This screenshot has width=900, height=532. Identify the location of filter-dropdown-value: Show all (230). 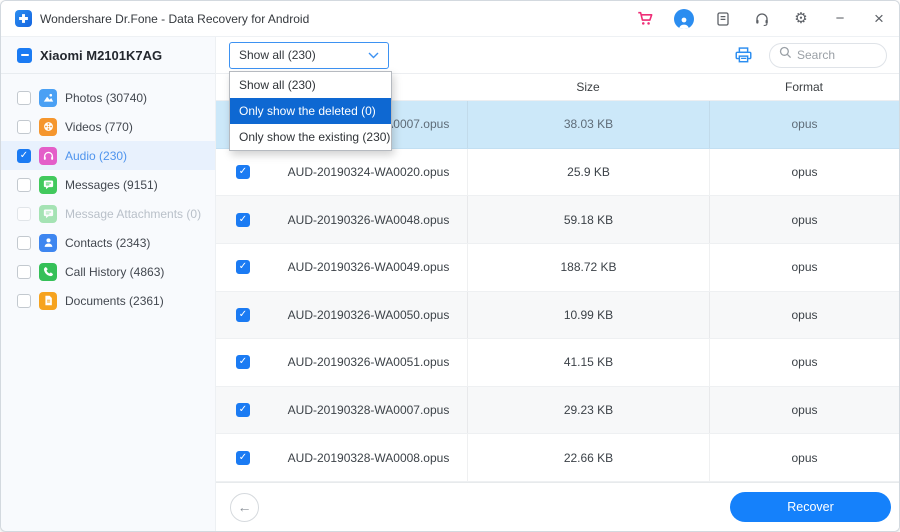
(277, 55).